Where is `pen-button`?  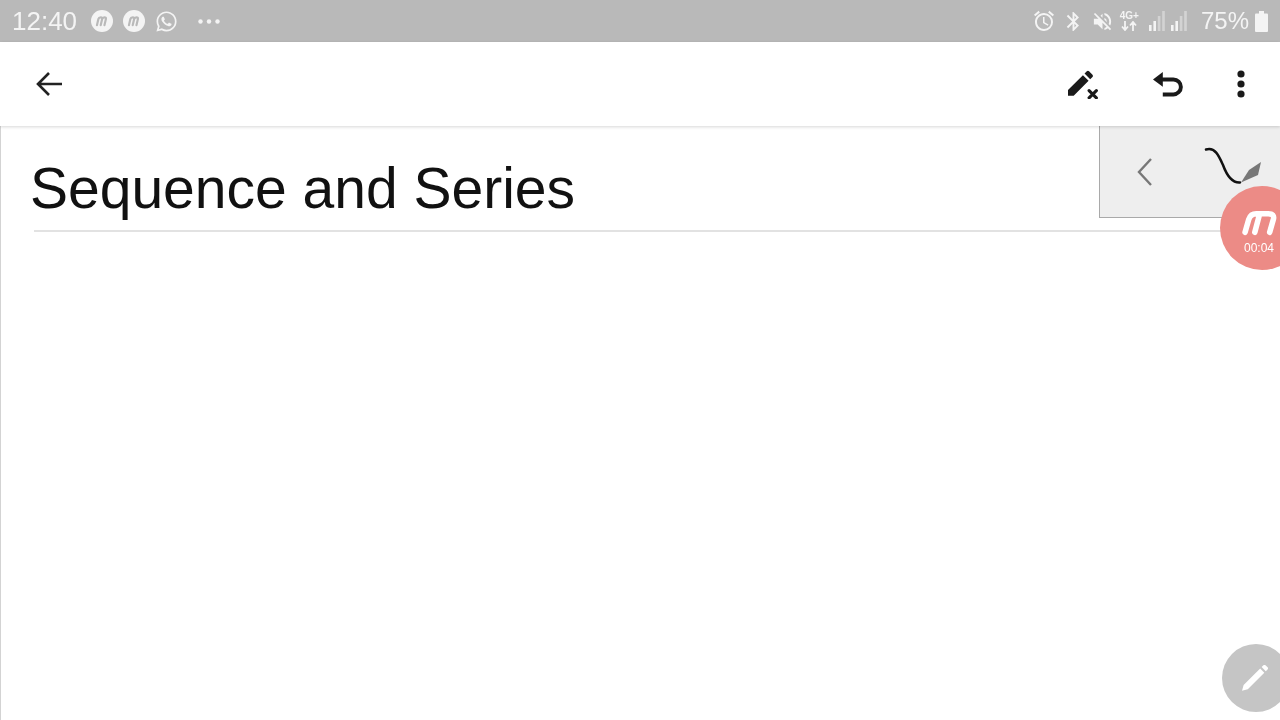 pen-button is located at coordinates (1233, 166).